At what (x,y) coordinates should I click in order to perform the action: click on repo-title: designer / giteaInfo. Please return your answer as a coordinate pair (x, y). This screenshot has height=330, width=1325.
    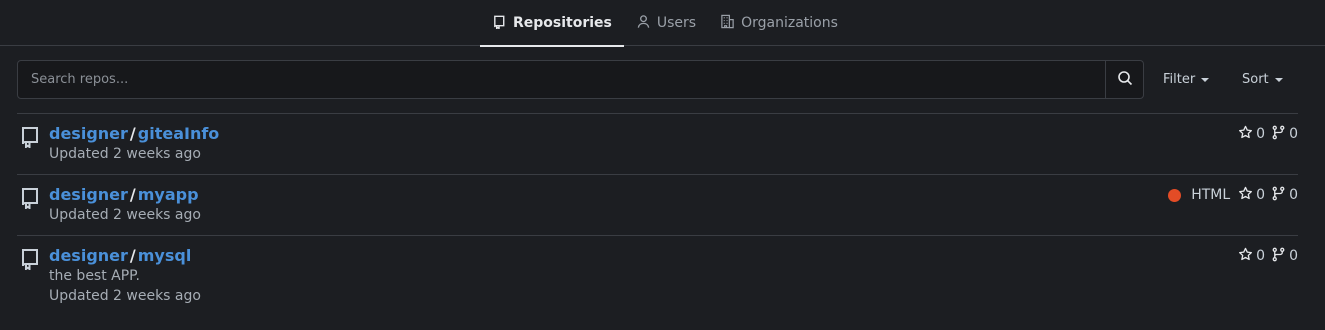
    Looking at the image, I should click on (673, 134).